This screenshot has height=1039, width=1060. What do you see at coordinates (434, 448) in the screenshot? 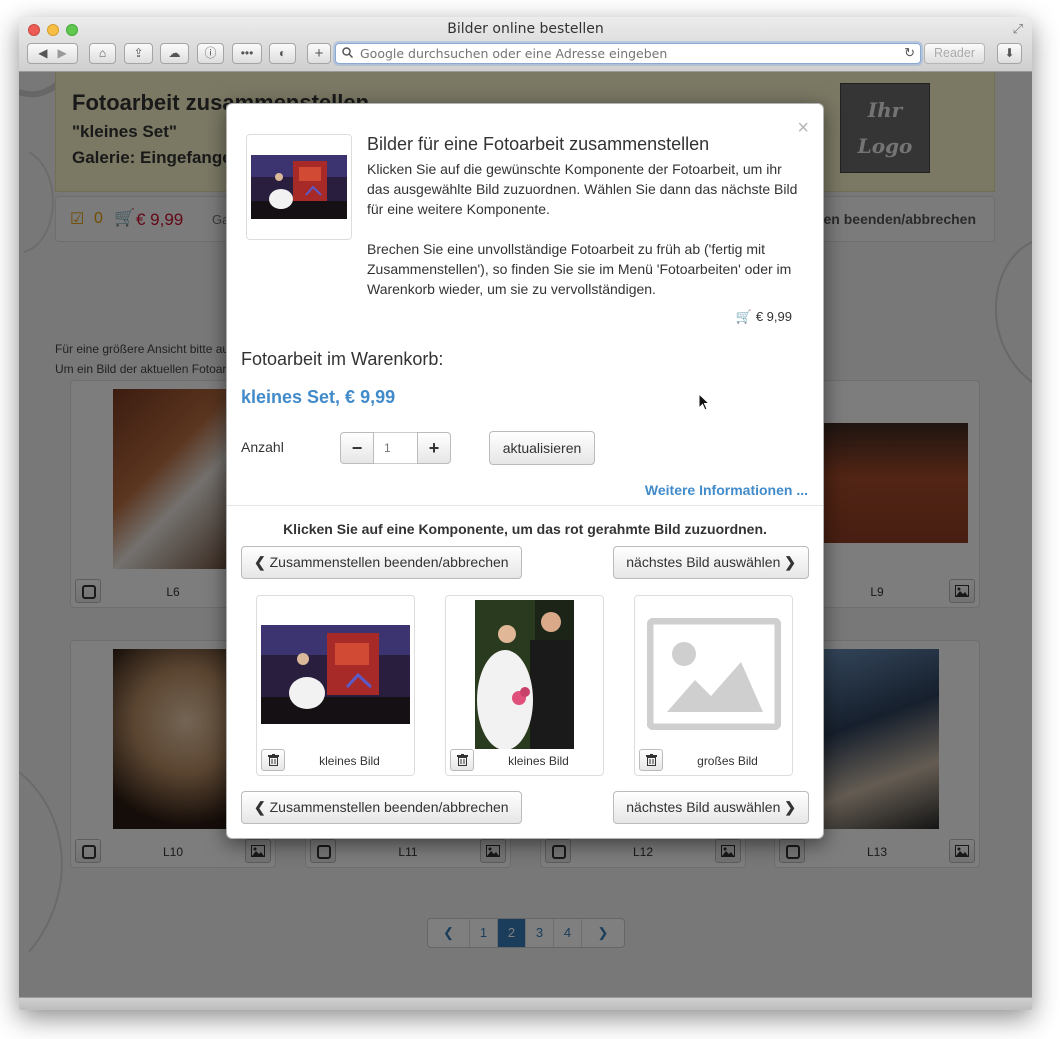
I see `increase-quantity-button: +` at bounding box center [434, 448].